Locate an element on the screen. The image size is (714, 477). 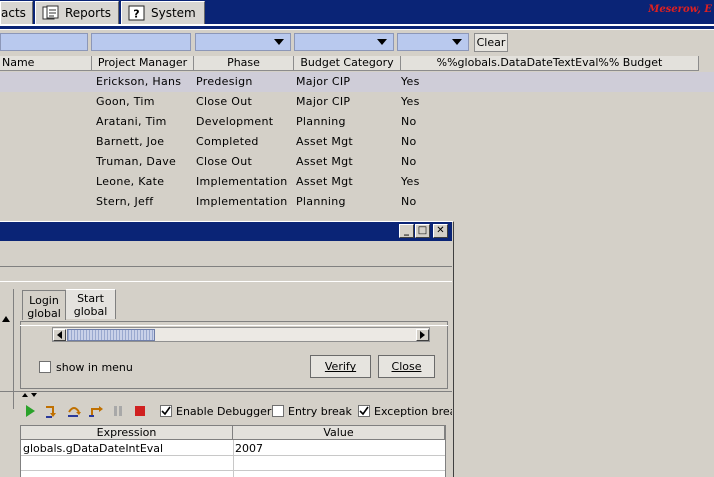
verify-button-label: Verify is located at coordinates (340, 366).